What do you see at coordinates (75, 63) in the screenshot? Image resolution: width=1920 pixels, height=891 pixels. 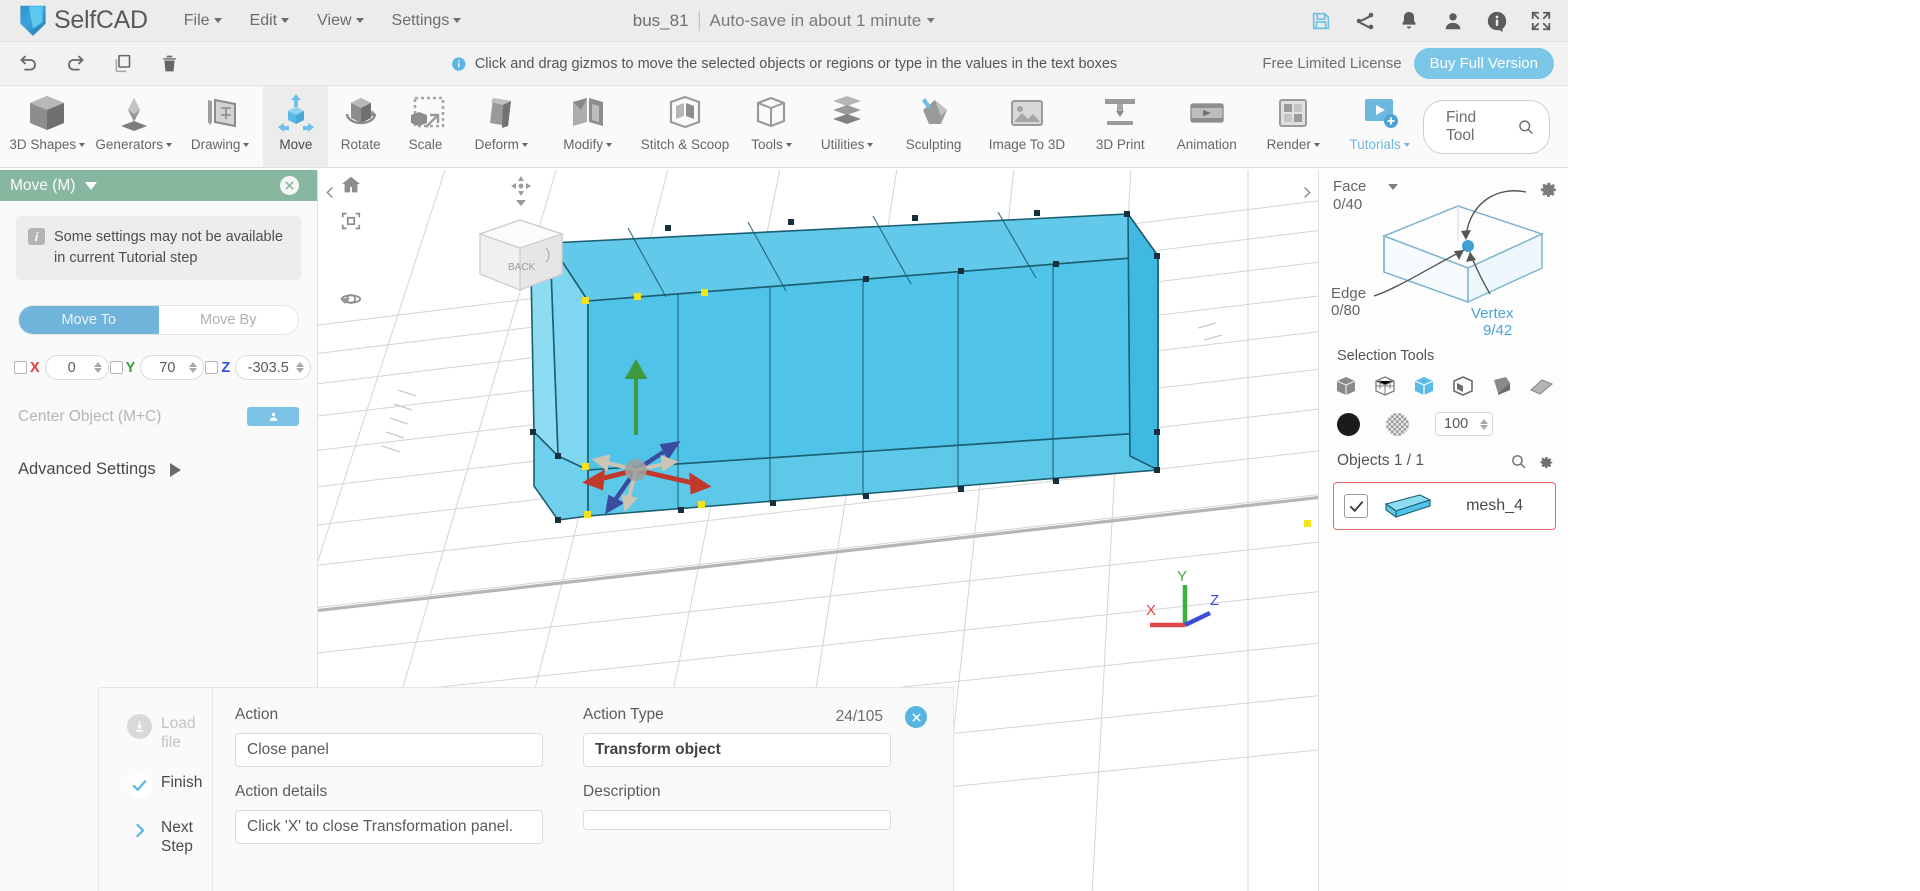 I see `redo-icon` at bounding box center [75, 63].